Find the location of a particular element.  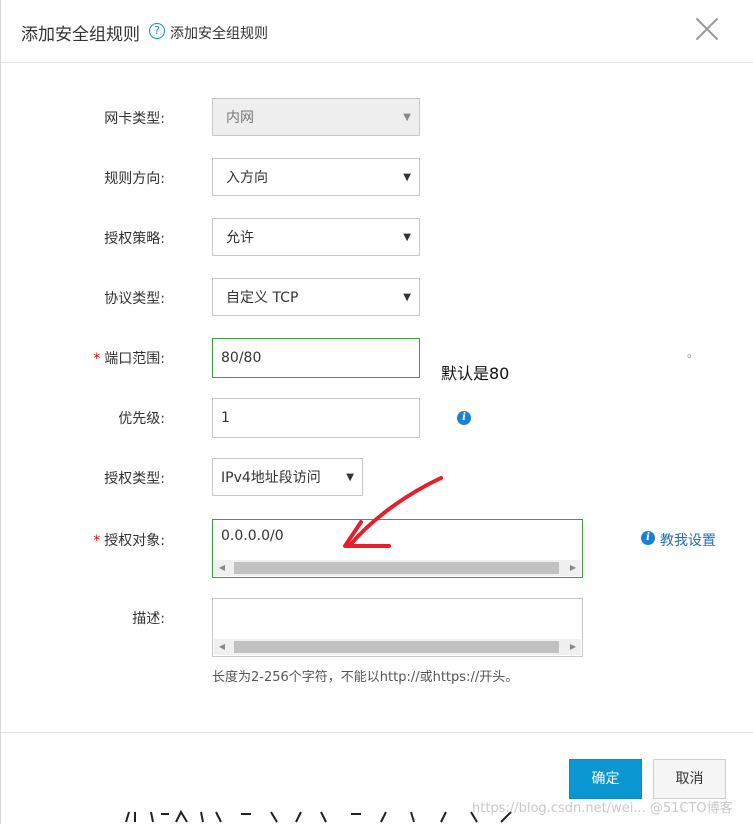

auth-type-value: IPv4地址段访问 is located at coordinates (271, 478).